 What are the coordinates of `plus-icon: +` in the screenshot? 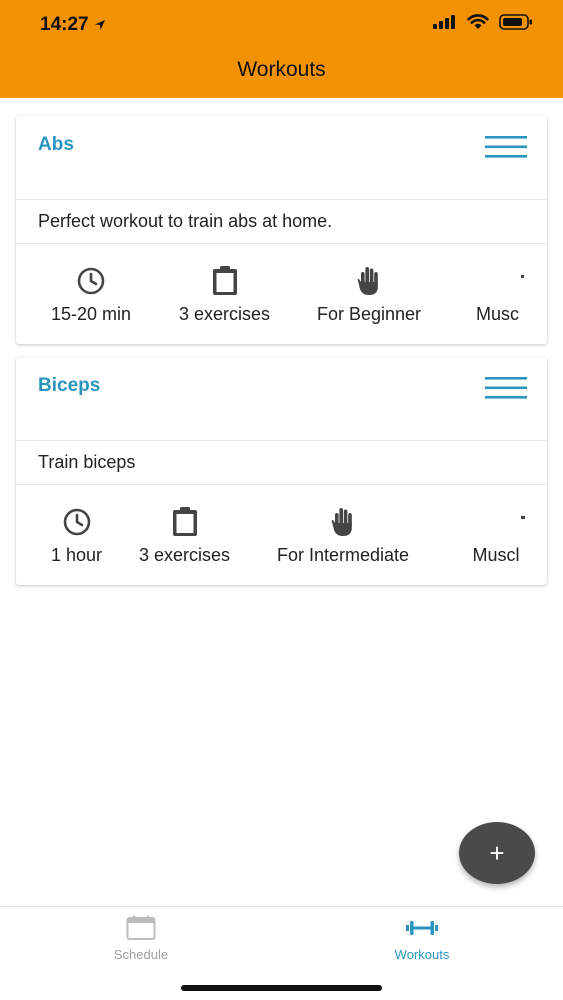 It's located at (497, 852).